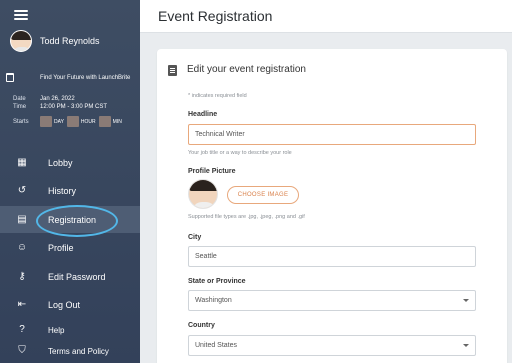 The height and width of the screenshot is (363, 512). What do you see at coordinates (59, 121) in the screenshot?
I see `countdown-day-label: DAY` at bounding box center [59, 121].